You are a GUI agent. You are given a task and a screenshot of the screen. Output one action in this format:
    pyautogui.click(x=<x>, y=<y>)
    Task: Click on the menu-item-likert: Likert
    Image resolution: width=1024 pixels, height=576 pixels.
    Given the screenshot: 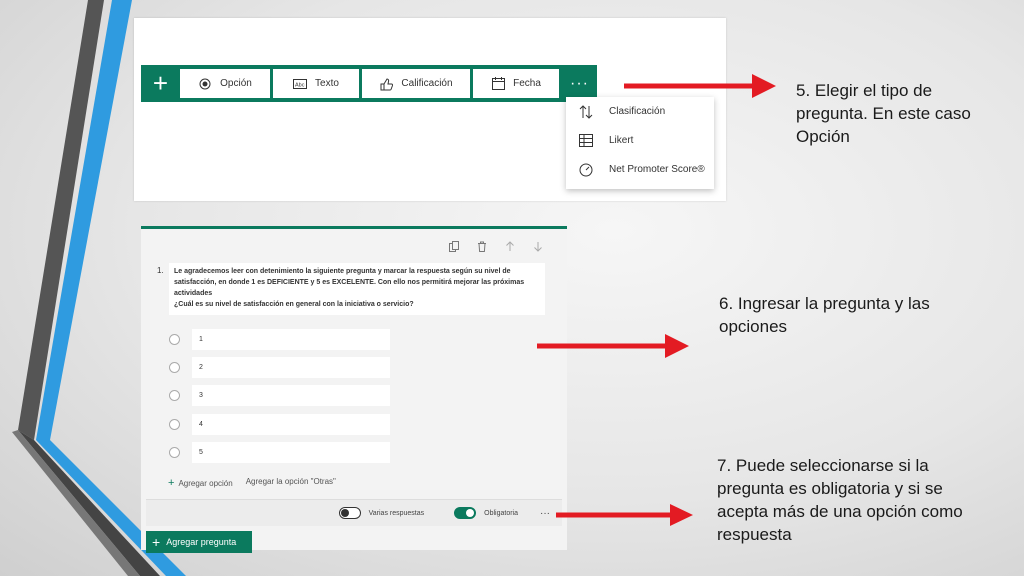 What is the action you would take?
    pyautogui.click(x=640, y=140)
    